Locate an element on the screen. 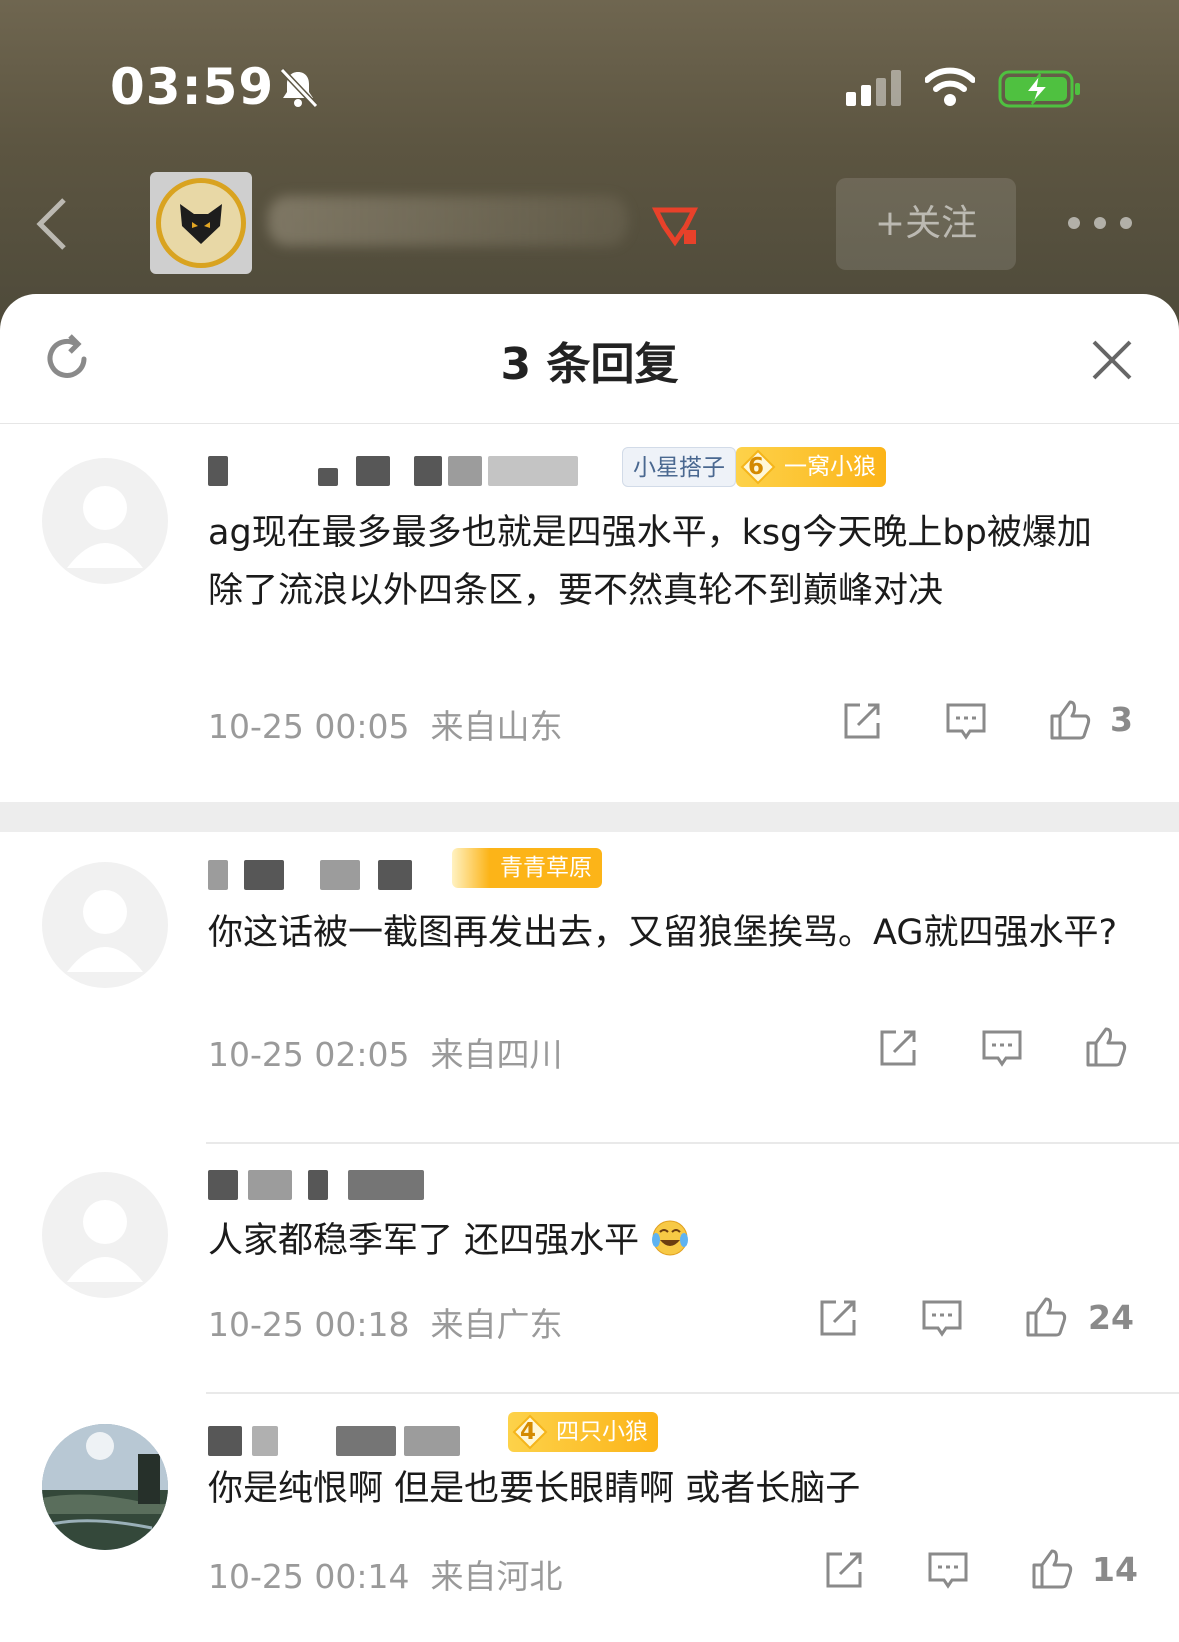 This screenshot has width=1179, height=1642. sheet-title: 3 条回复 is located at coordinates (589, 364).